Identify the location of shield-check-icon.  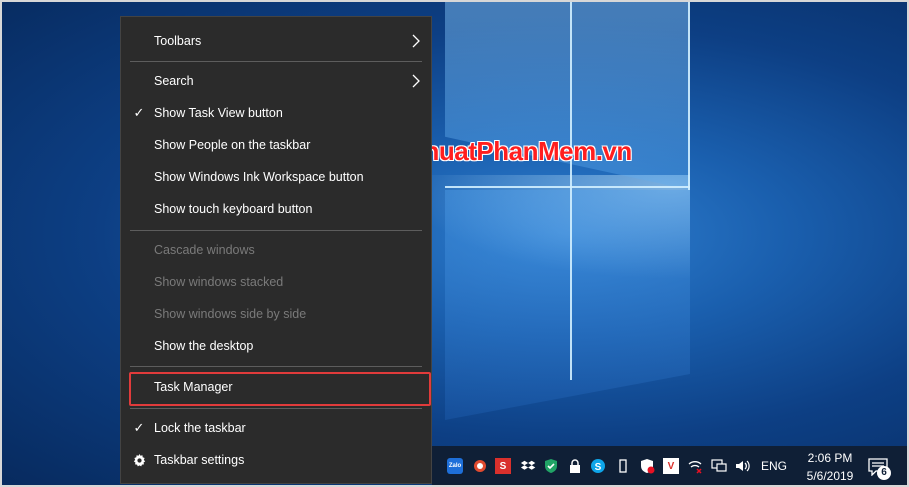
(551, 466).